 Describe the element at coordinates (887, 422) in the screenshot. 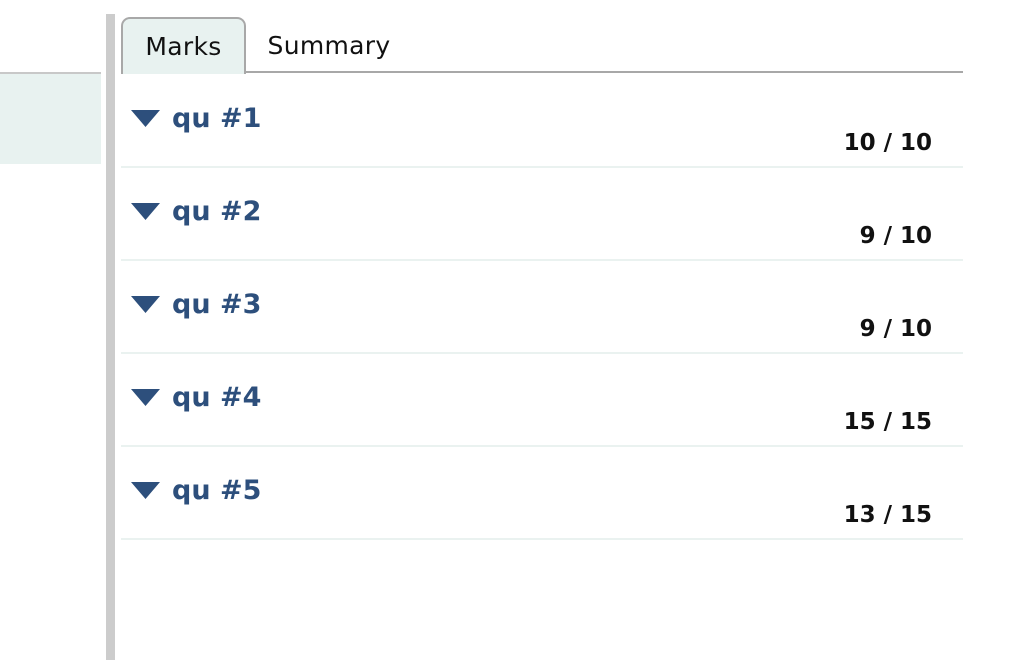

I see `question-score: 15 / 15` at that location.